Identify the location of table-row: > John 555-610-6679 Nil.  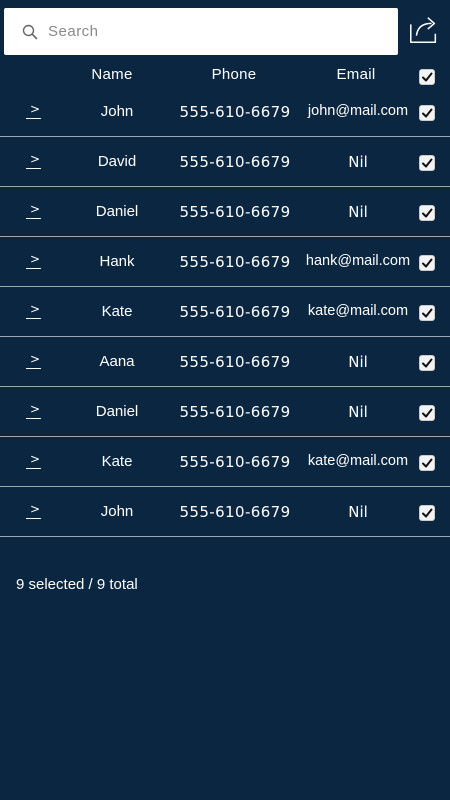
(225, 512).